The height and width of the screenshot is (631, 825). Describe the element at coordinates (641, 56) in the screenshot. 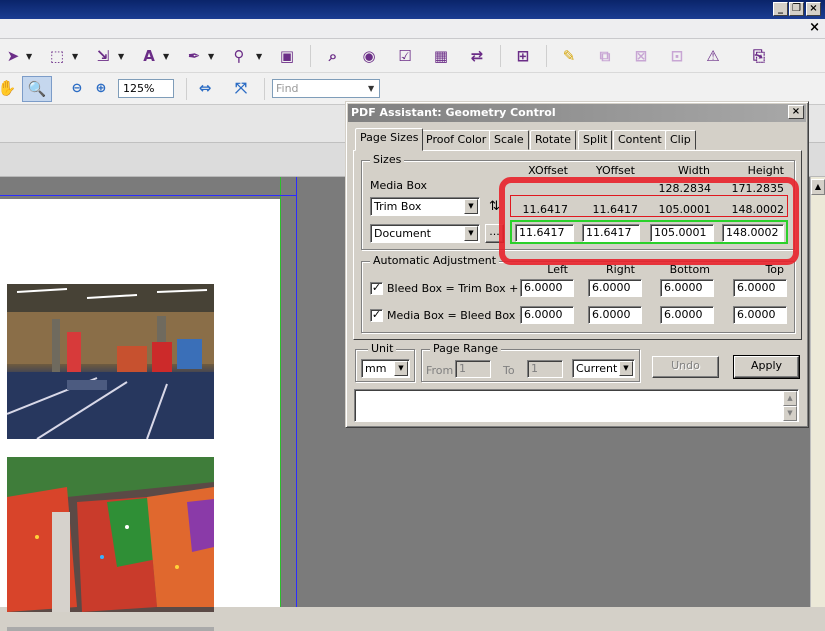

I see `delete-page-icon: ⊠` at that location.